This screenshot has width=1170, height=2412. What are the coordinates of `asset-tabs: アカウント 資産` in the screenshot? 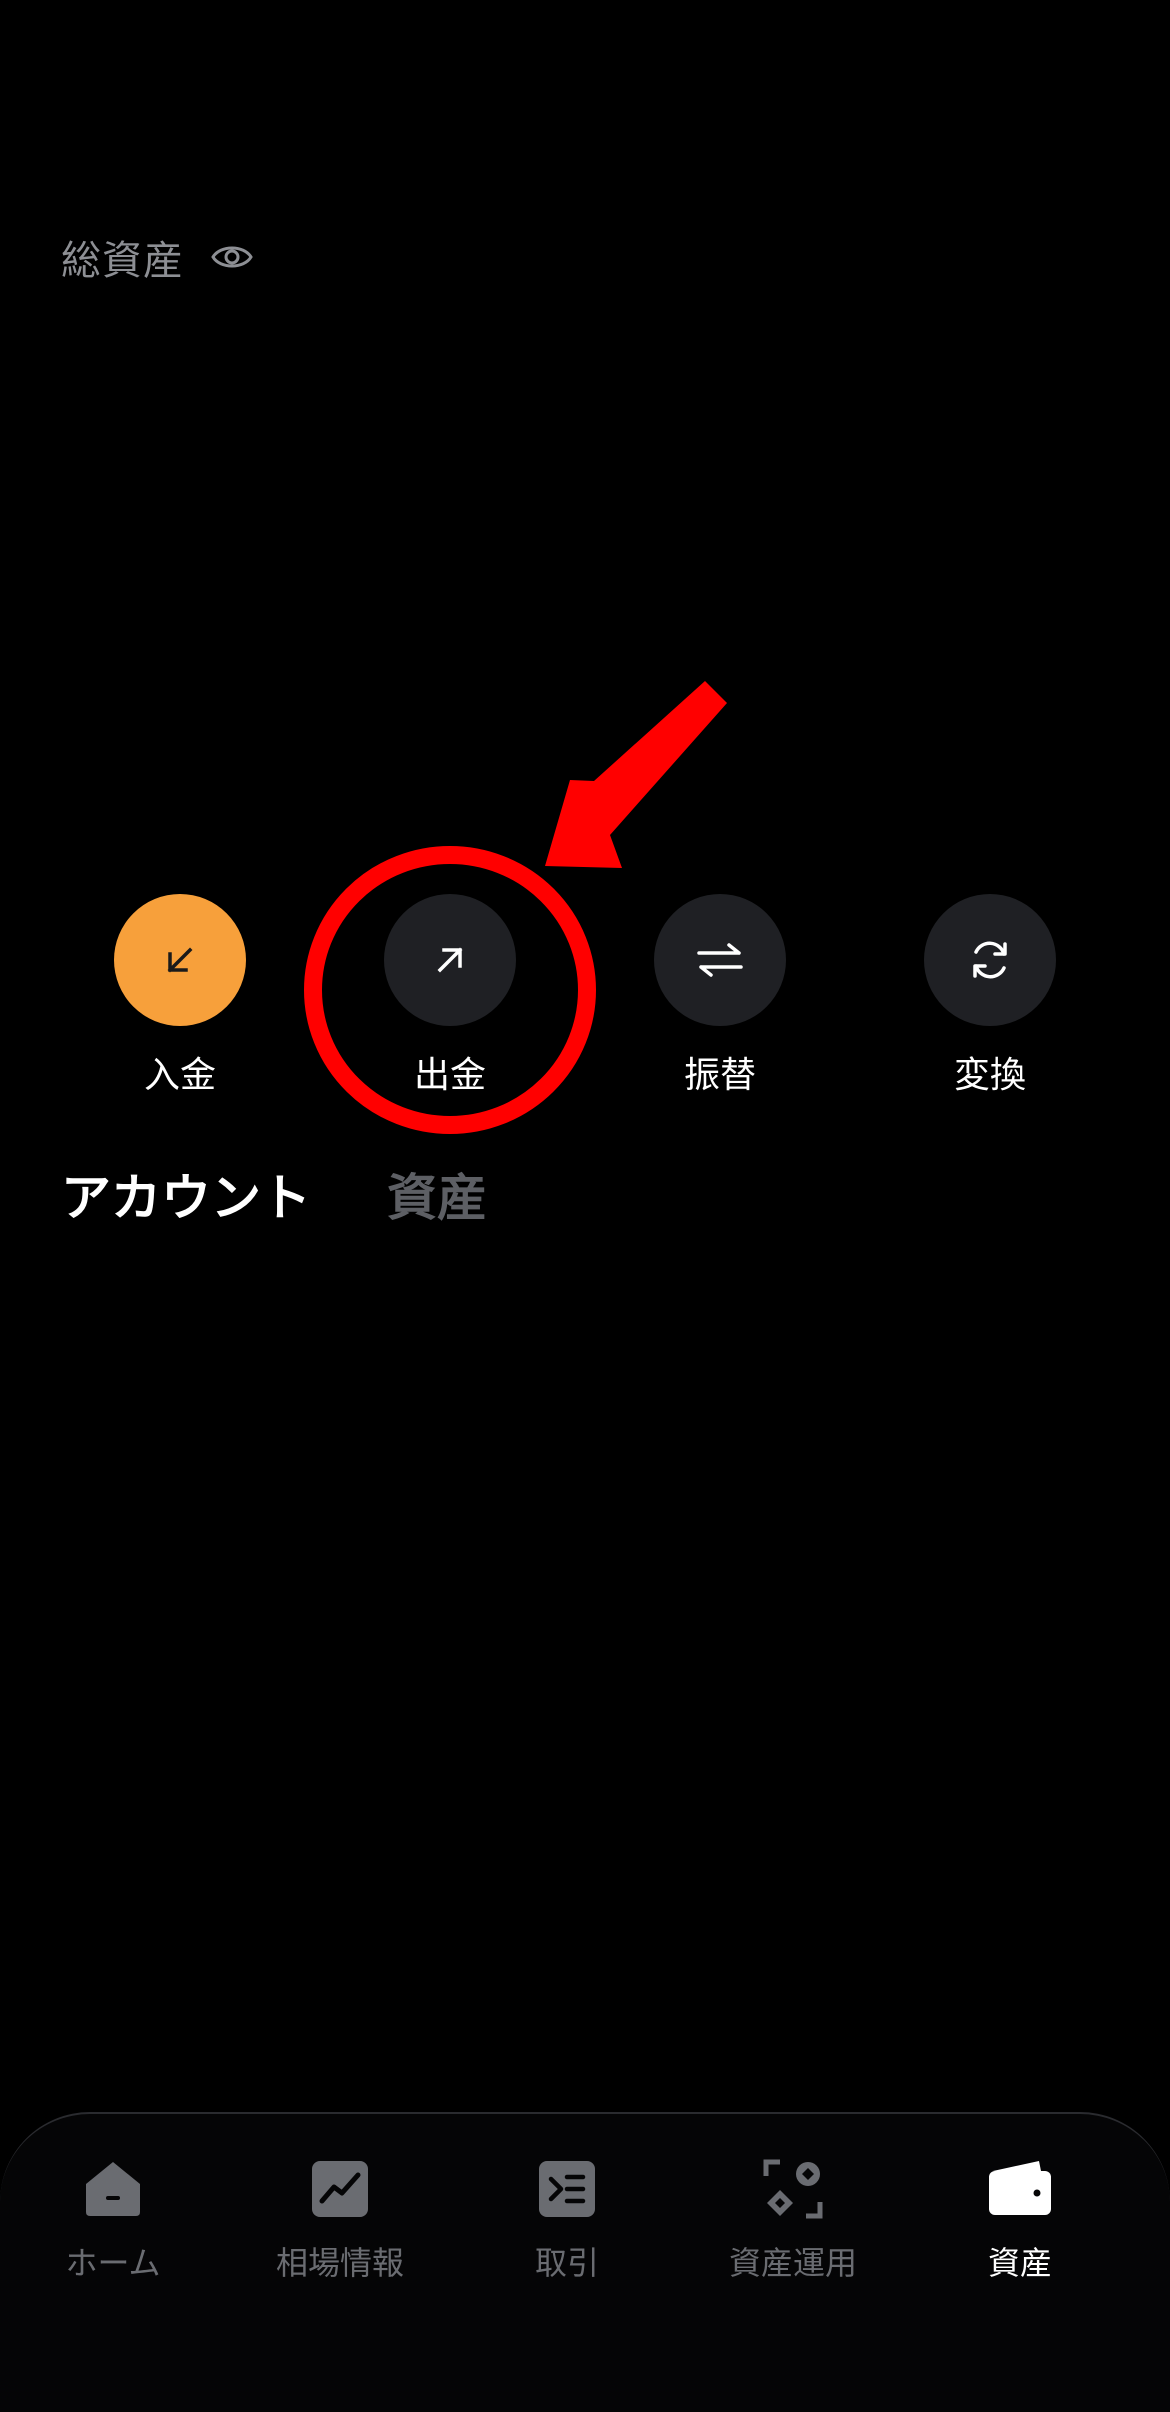 It's located at (274, 1194).